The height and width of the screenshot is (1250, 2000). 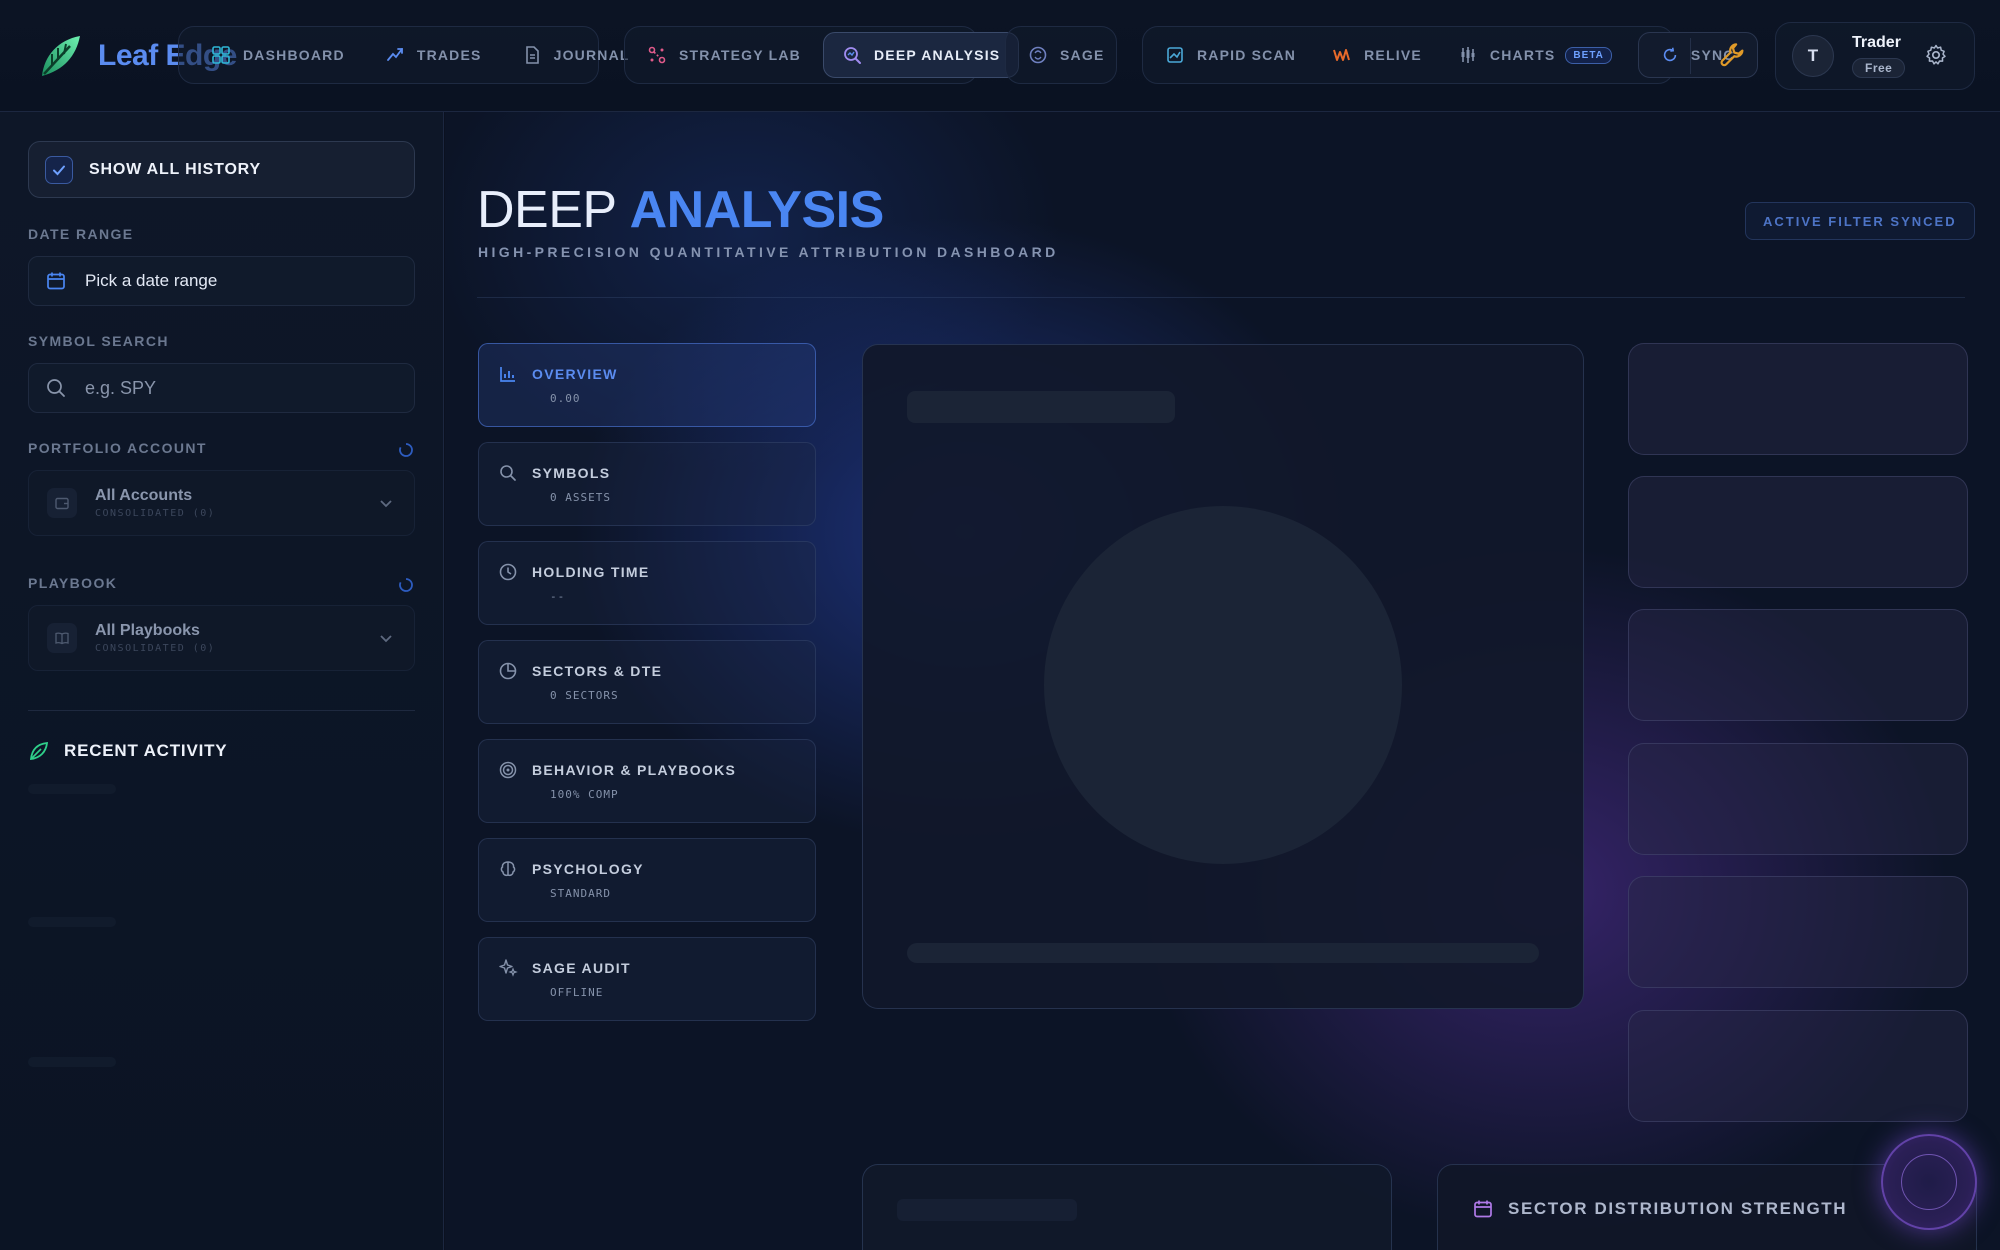 I want to click on sage-icon, so click(x=1038, y=55).